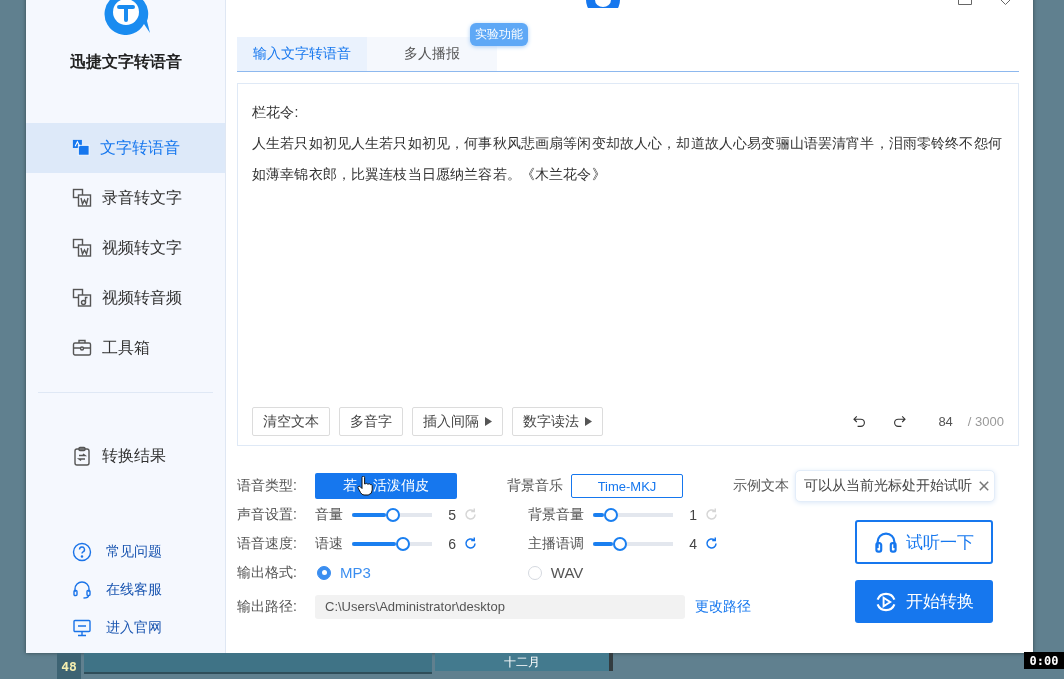  What do you see at coordinates (1044, 660) in the screenshot?
I see `timer: 0:00` at bounding box center [1044, 660].